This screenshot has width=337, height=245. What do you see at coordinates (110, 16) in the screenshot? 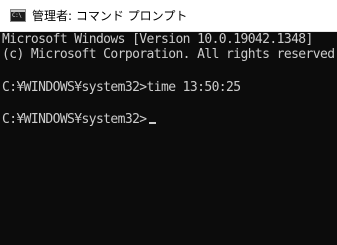
I see `window-title: 管理者: コマンド プロンプト` at bounding box center [110, 16].